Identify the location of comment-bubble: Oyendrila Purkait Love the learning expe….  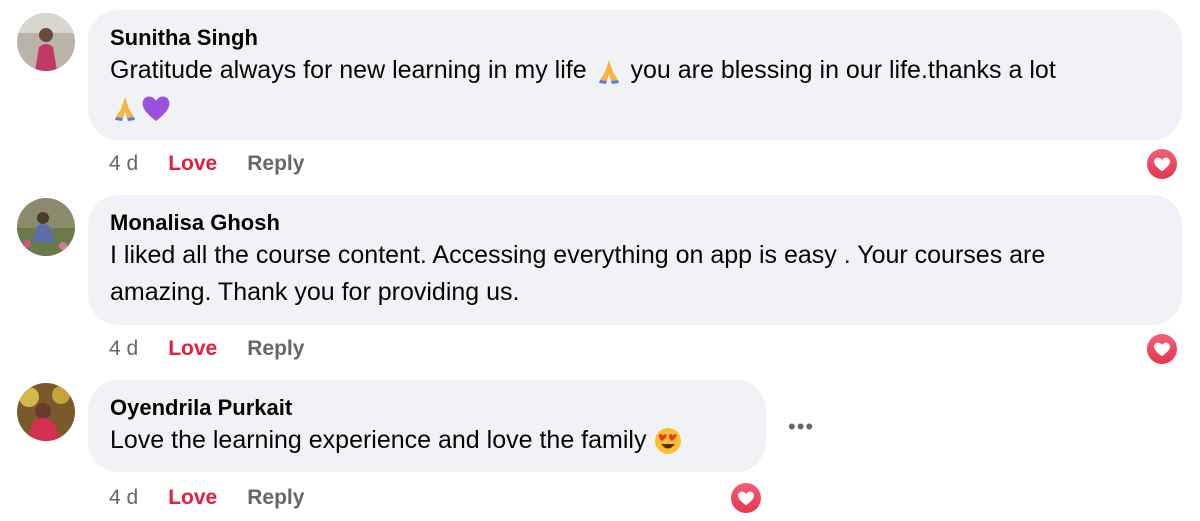
(427, 426).